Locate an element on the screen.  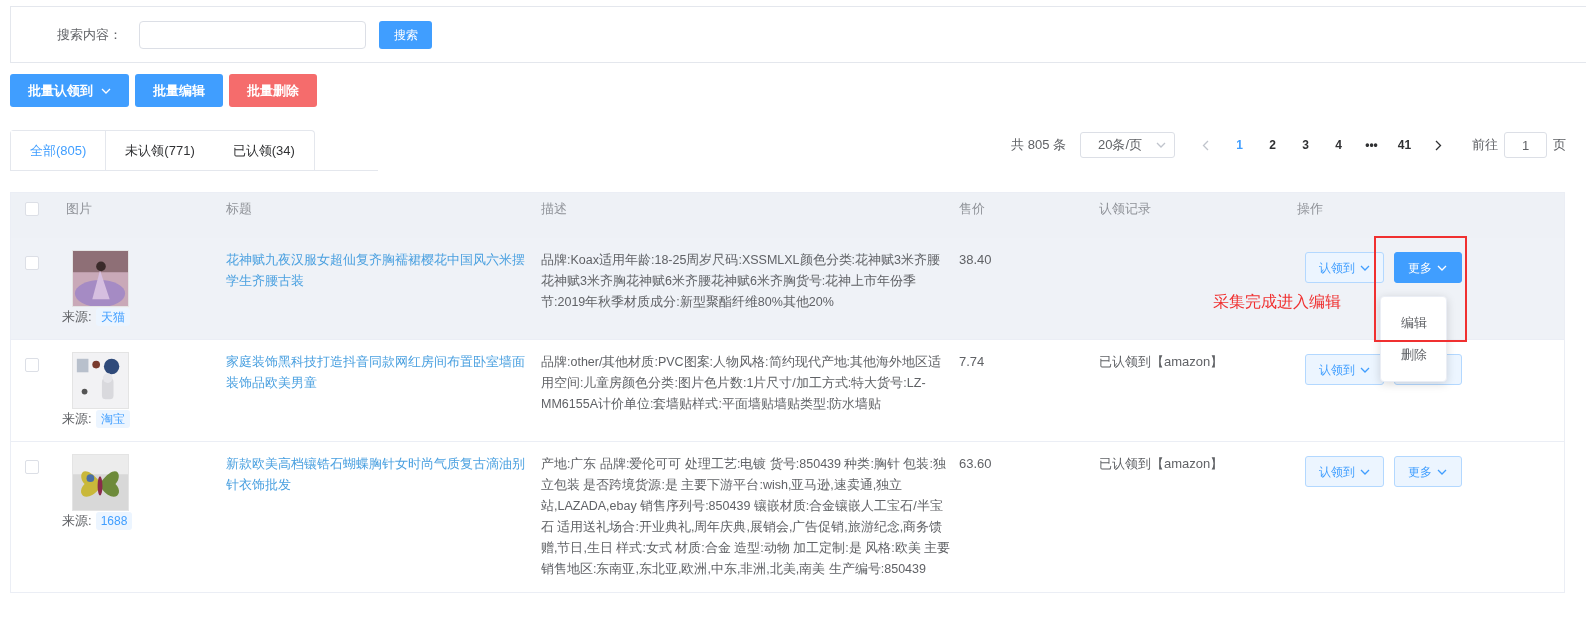
column-header: 描述 is located at coordinates (554, 209).